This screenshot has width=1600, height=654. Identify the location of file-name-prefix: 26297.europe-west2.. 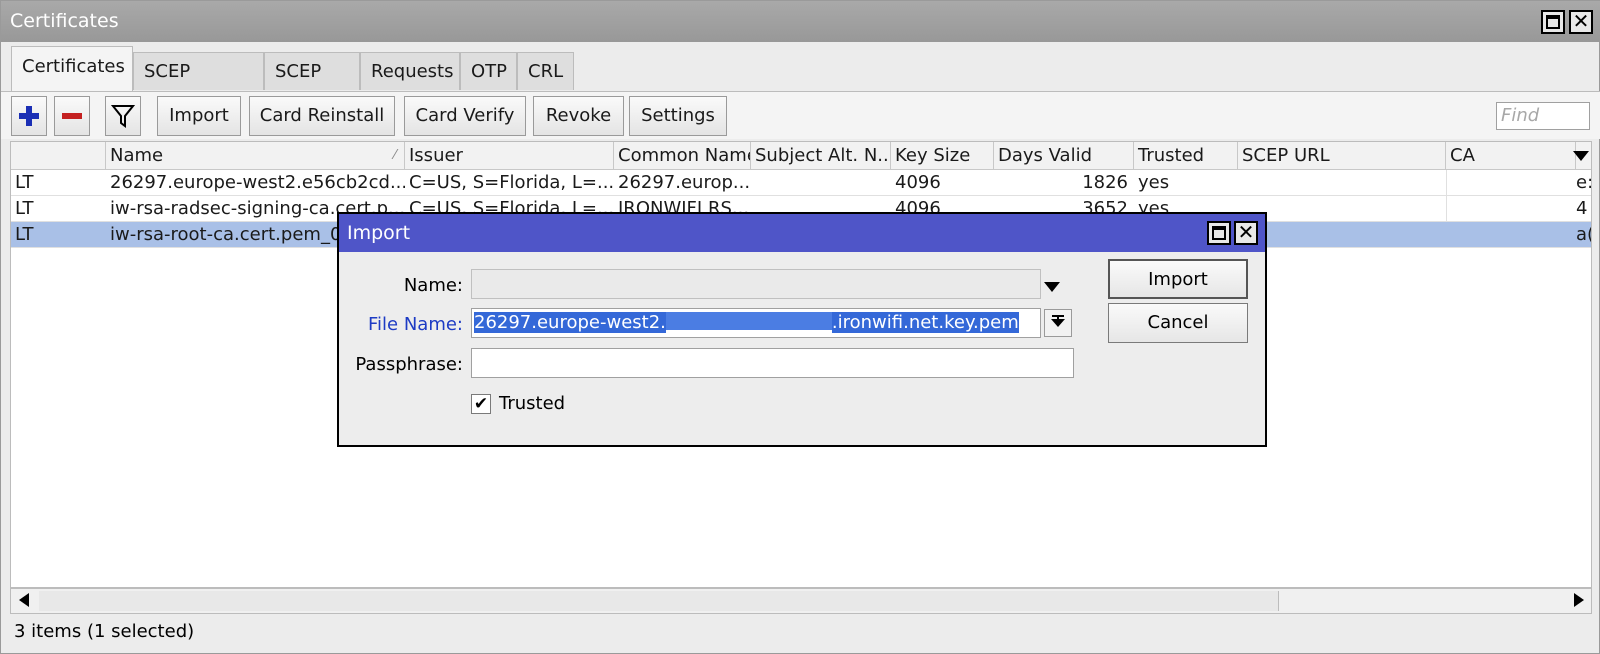
(570, 322).